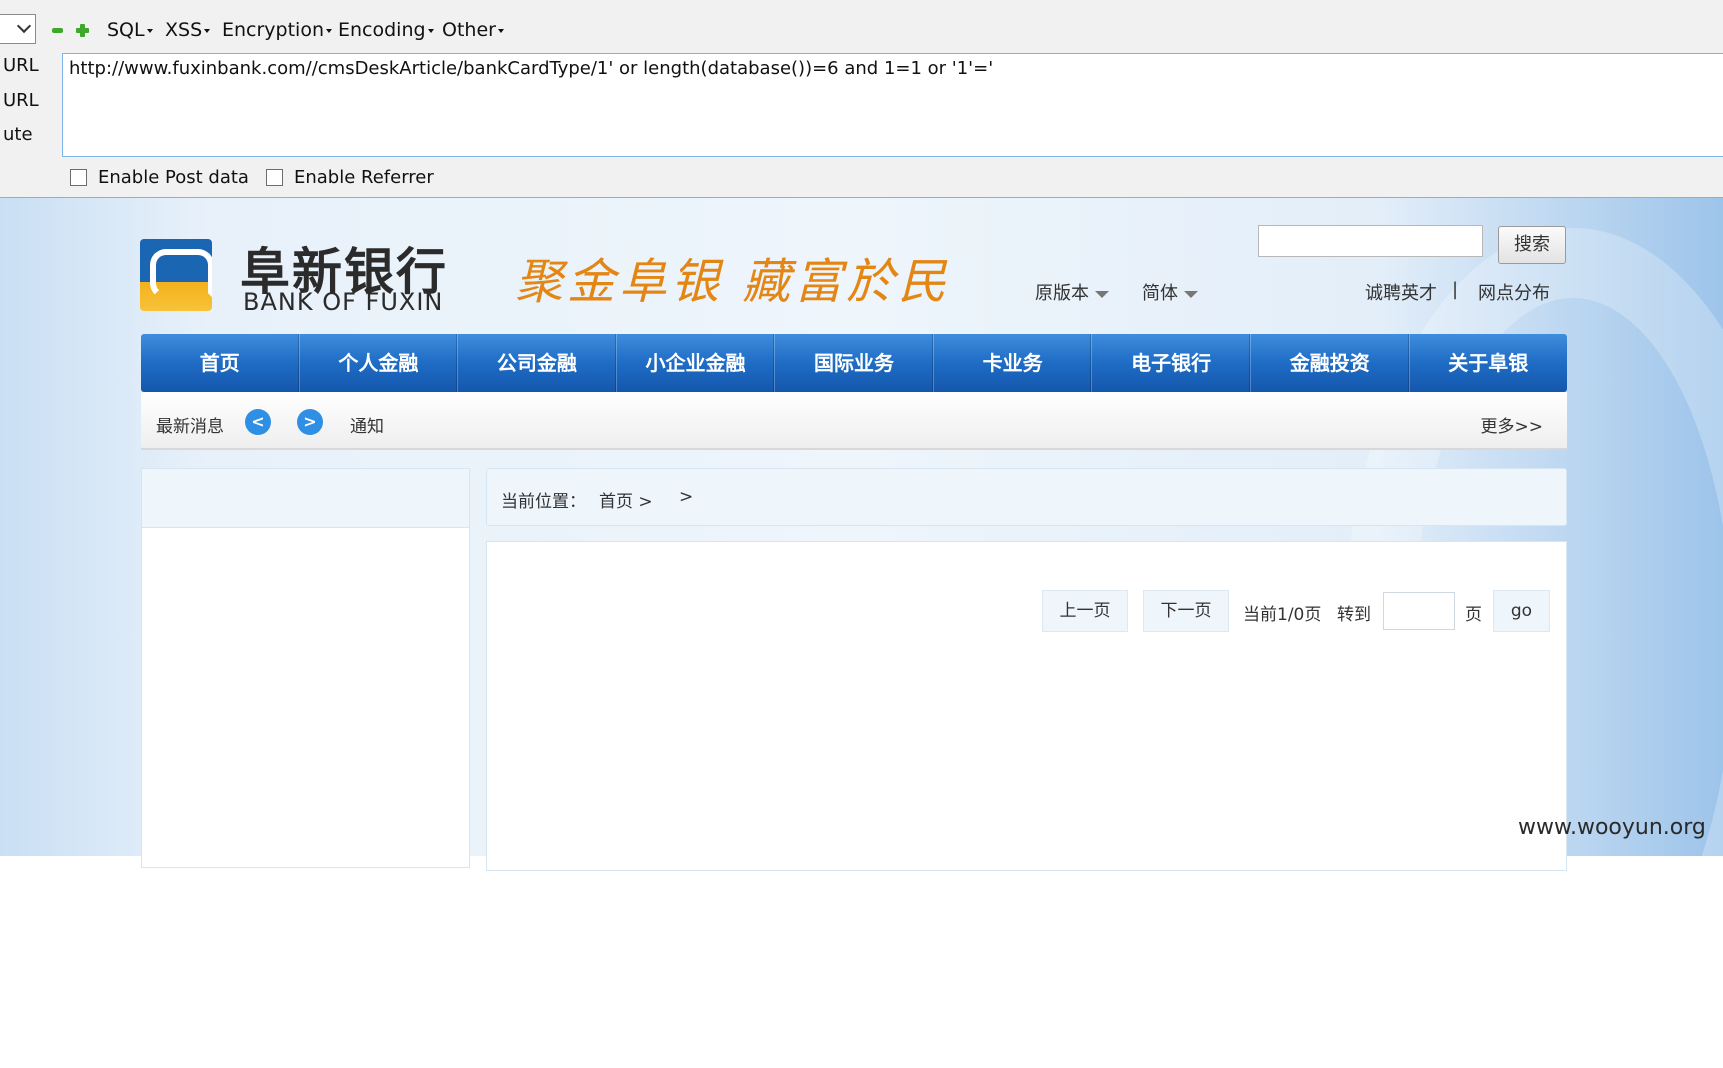  Describe the element at coordinates (18, 134) in the screenshot. I see `execute-button: ute` at that location.